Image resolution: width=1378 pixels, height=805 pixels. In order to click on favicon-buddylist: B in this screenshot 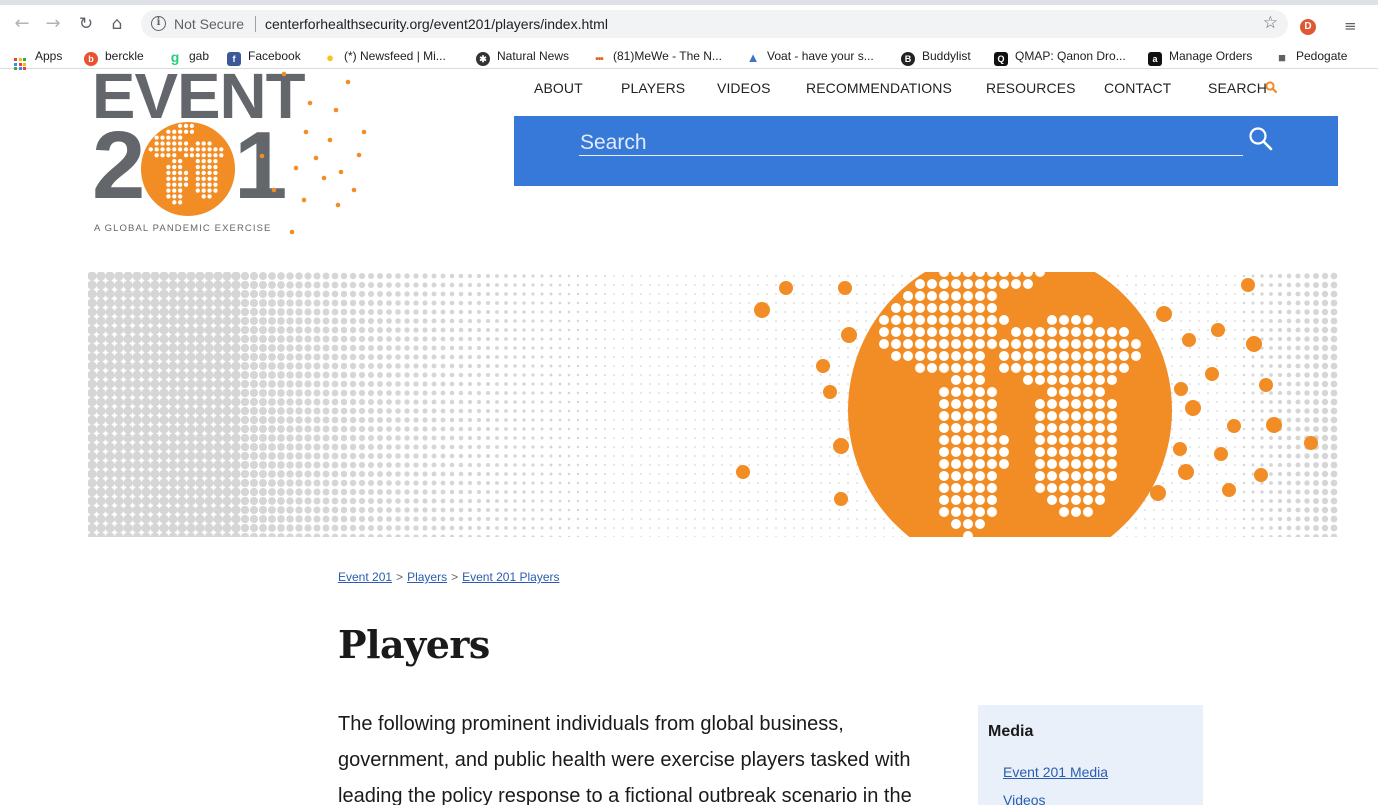, I will do `click(908, 59)`.